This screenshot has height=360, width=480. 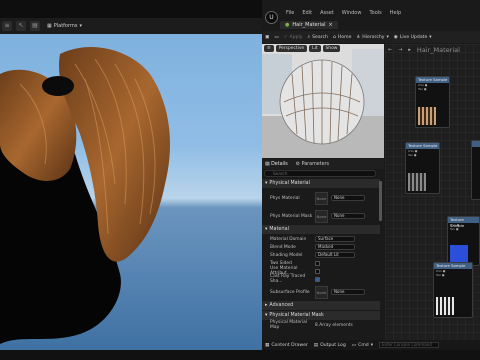 I want to click on preview-toolbar: ≡ Perspective Lit Show, so click(x=302, y=48).